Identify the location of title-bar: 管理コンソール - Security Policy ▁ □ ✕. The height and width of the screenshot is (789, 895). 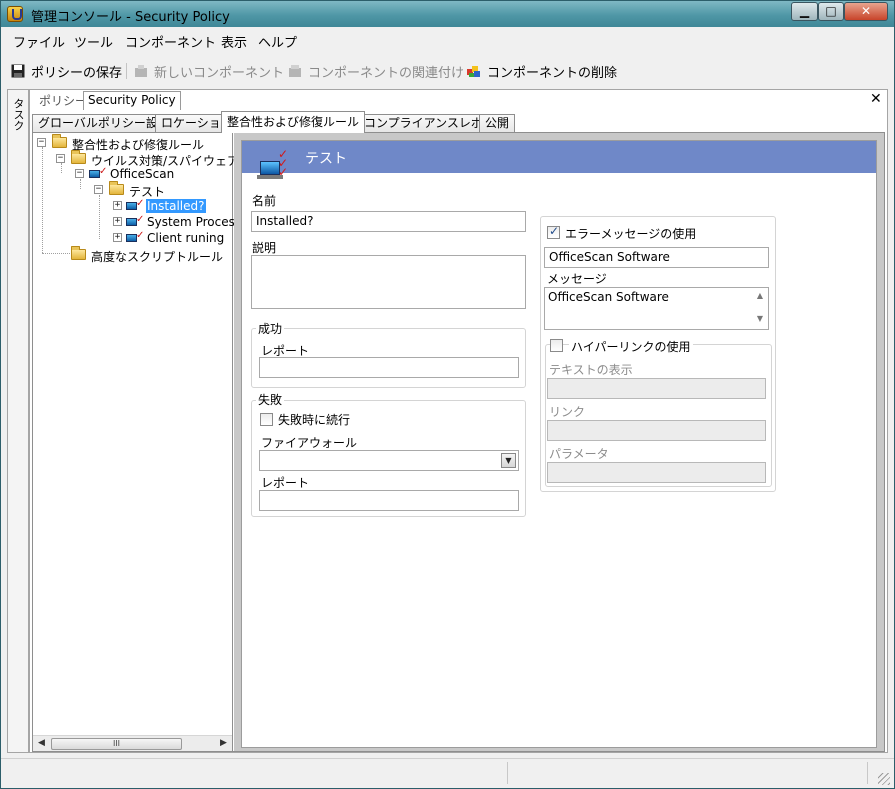
(447, 14).